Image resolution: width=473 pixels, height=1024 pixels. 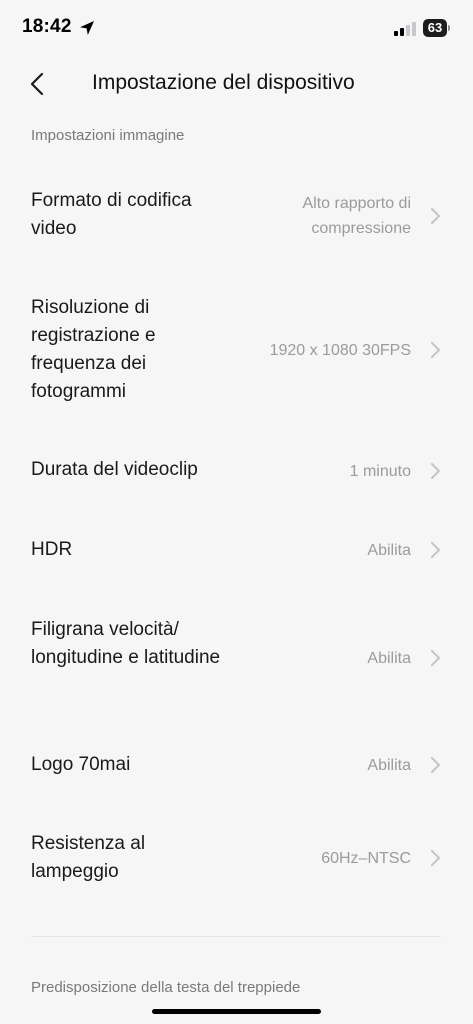 I want to click on setting-label-logo: Logo 70mai, so click(x=81, y=764).